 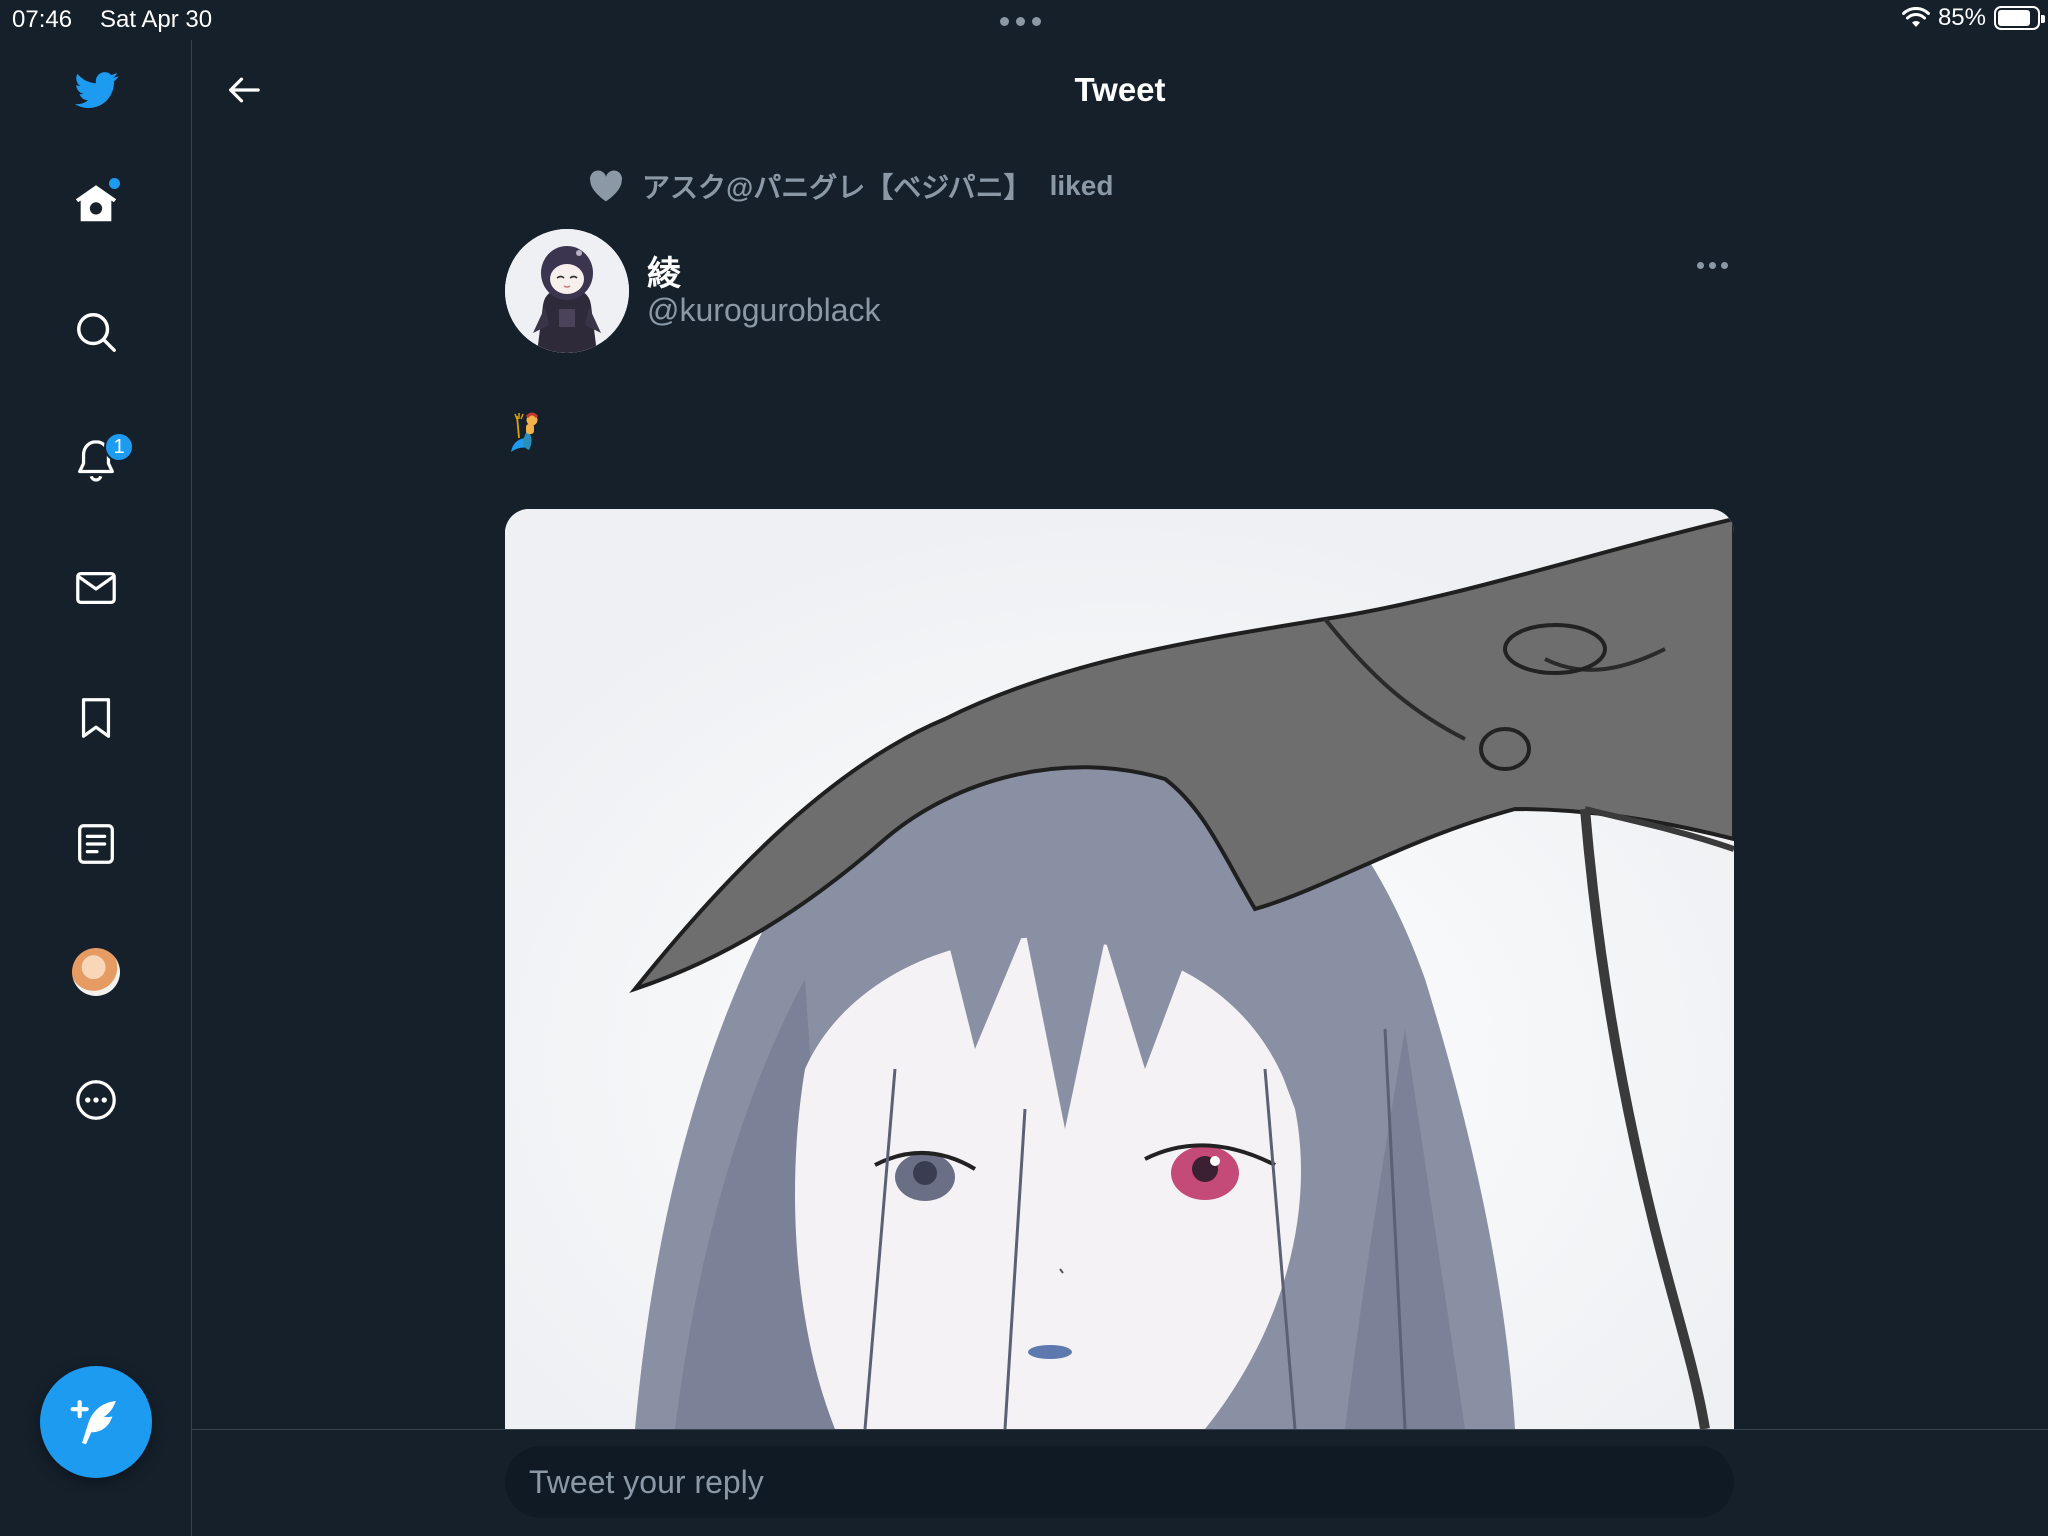 I want to click on status-time: 07:46, so click(x=42, y=19).